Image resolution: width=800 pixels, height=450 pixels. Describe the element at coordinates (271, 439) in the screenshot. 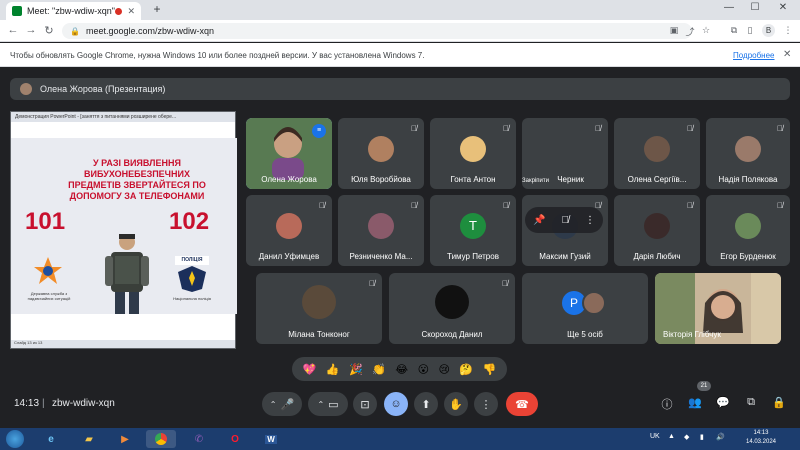

I see `word-taskbar-icon: W` at that location.